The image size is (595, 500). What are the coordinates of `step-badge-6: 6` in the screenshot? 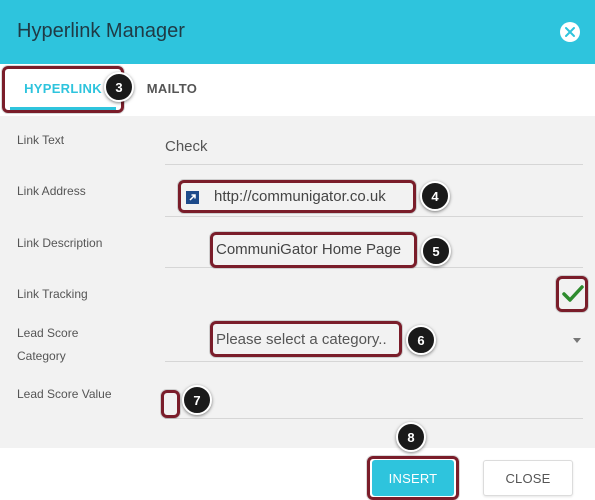 It's located at (421, 340).